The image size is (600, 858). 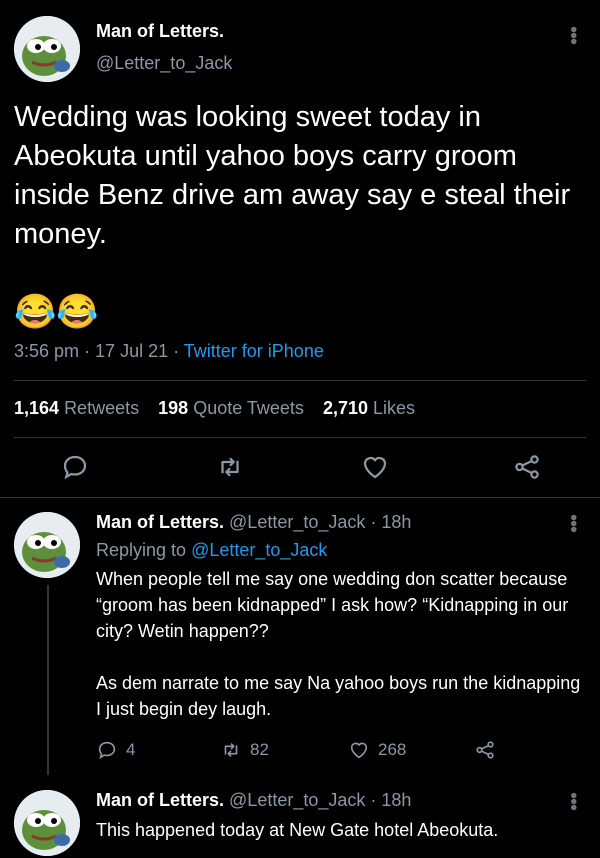 What do you see at coordinates (259, 749) in the screenshot?
I see `retweet-count: 82` at bounding box center [259, 749].